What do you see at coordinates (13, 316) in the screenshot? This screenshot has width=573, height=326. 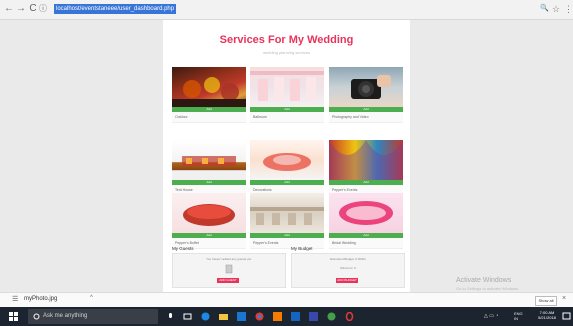 I see `windows-start-icon` at bounding box center [13, 316].